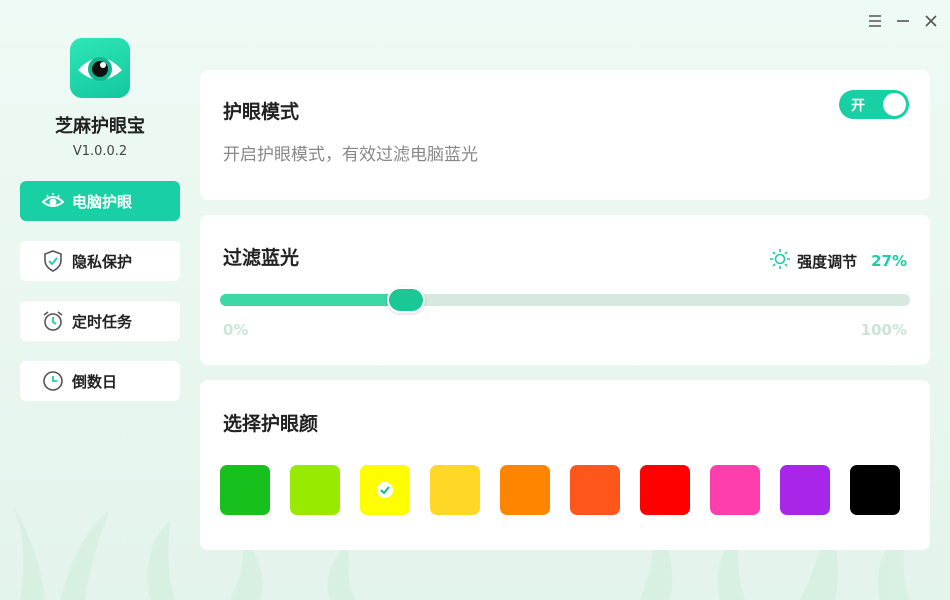 The width and height of the screenshot is (950, 600). I want to click on shield-check-icon, so click(53, 261).